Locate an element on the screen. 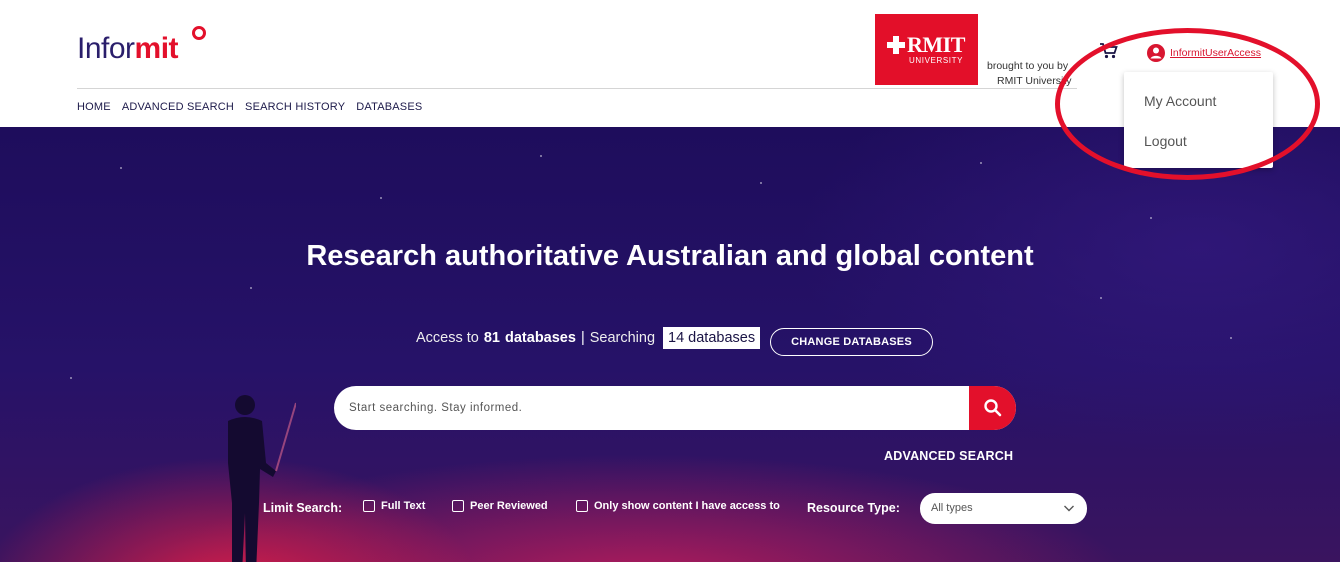 The width and height of the screenshot is (1340, 562). peer-reviewed-checkbox: Peer Reviewed is located at coordinates (500, 506).